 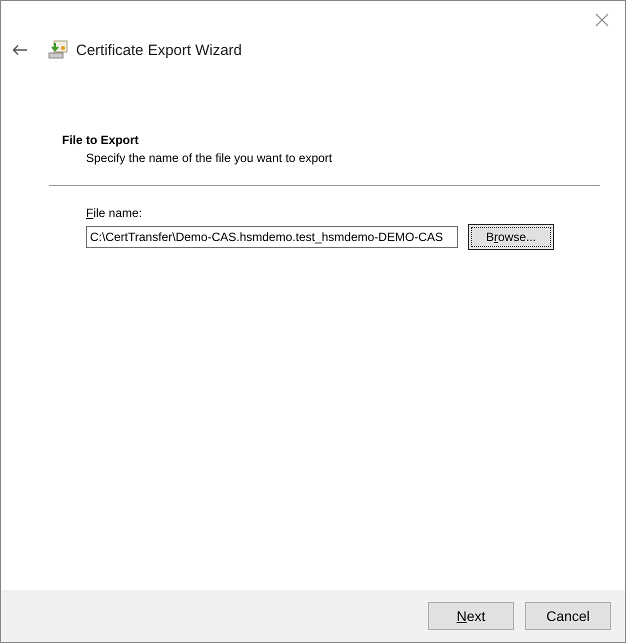 I want to click on next-button: Next, so click(x=471, y=616).